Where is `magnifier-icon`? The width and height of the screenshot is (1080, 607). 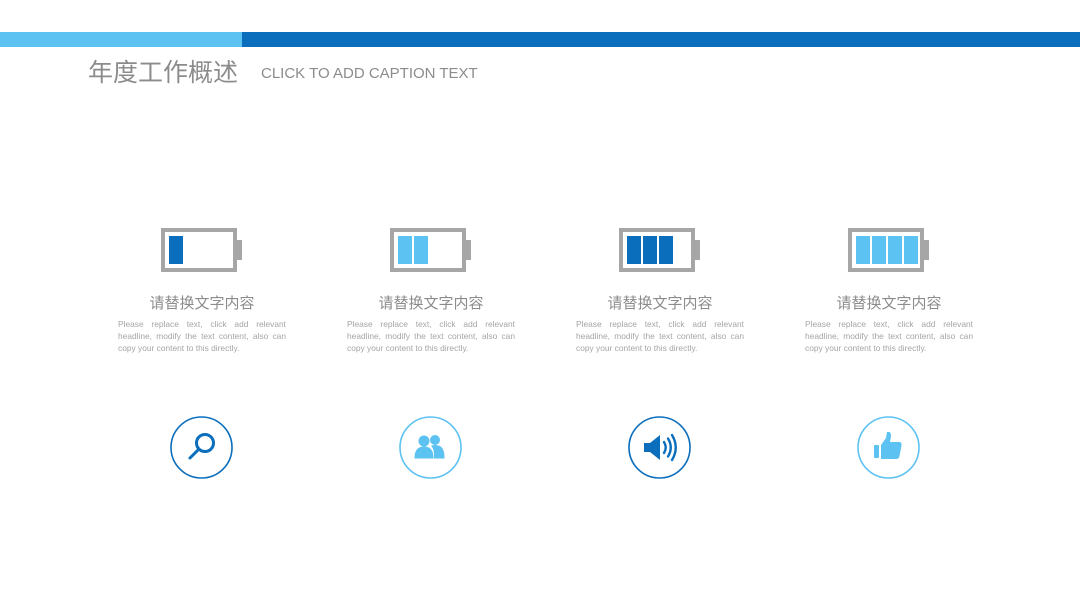 magnifier-icon is located at coordinates (201, 447).